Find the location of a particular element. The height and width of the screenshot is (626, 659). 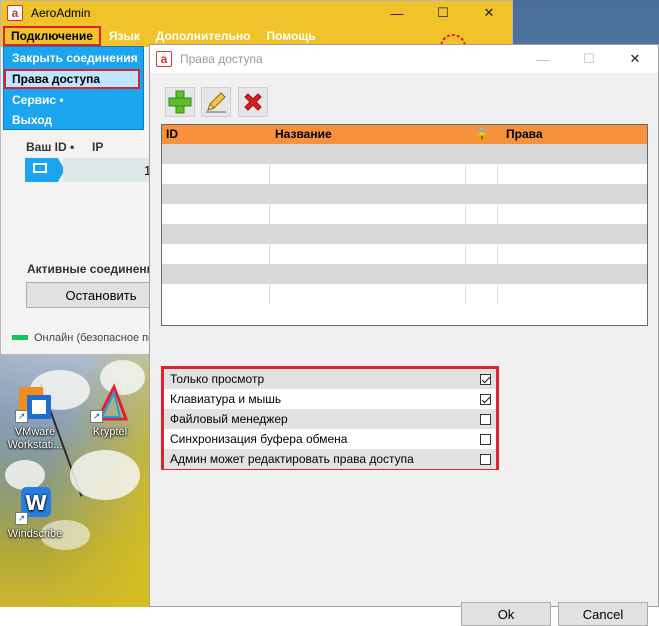

delete-x-icon is located at coordinates (253, 102).